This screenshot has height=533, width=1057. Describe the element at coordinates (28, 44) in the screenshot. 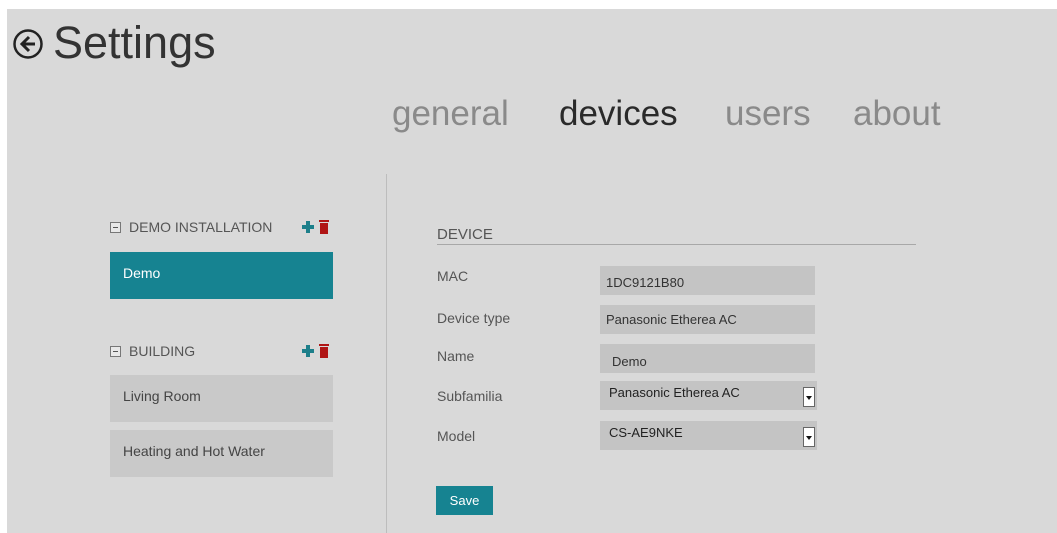

I see `back-arrow-icon` at that location.